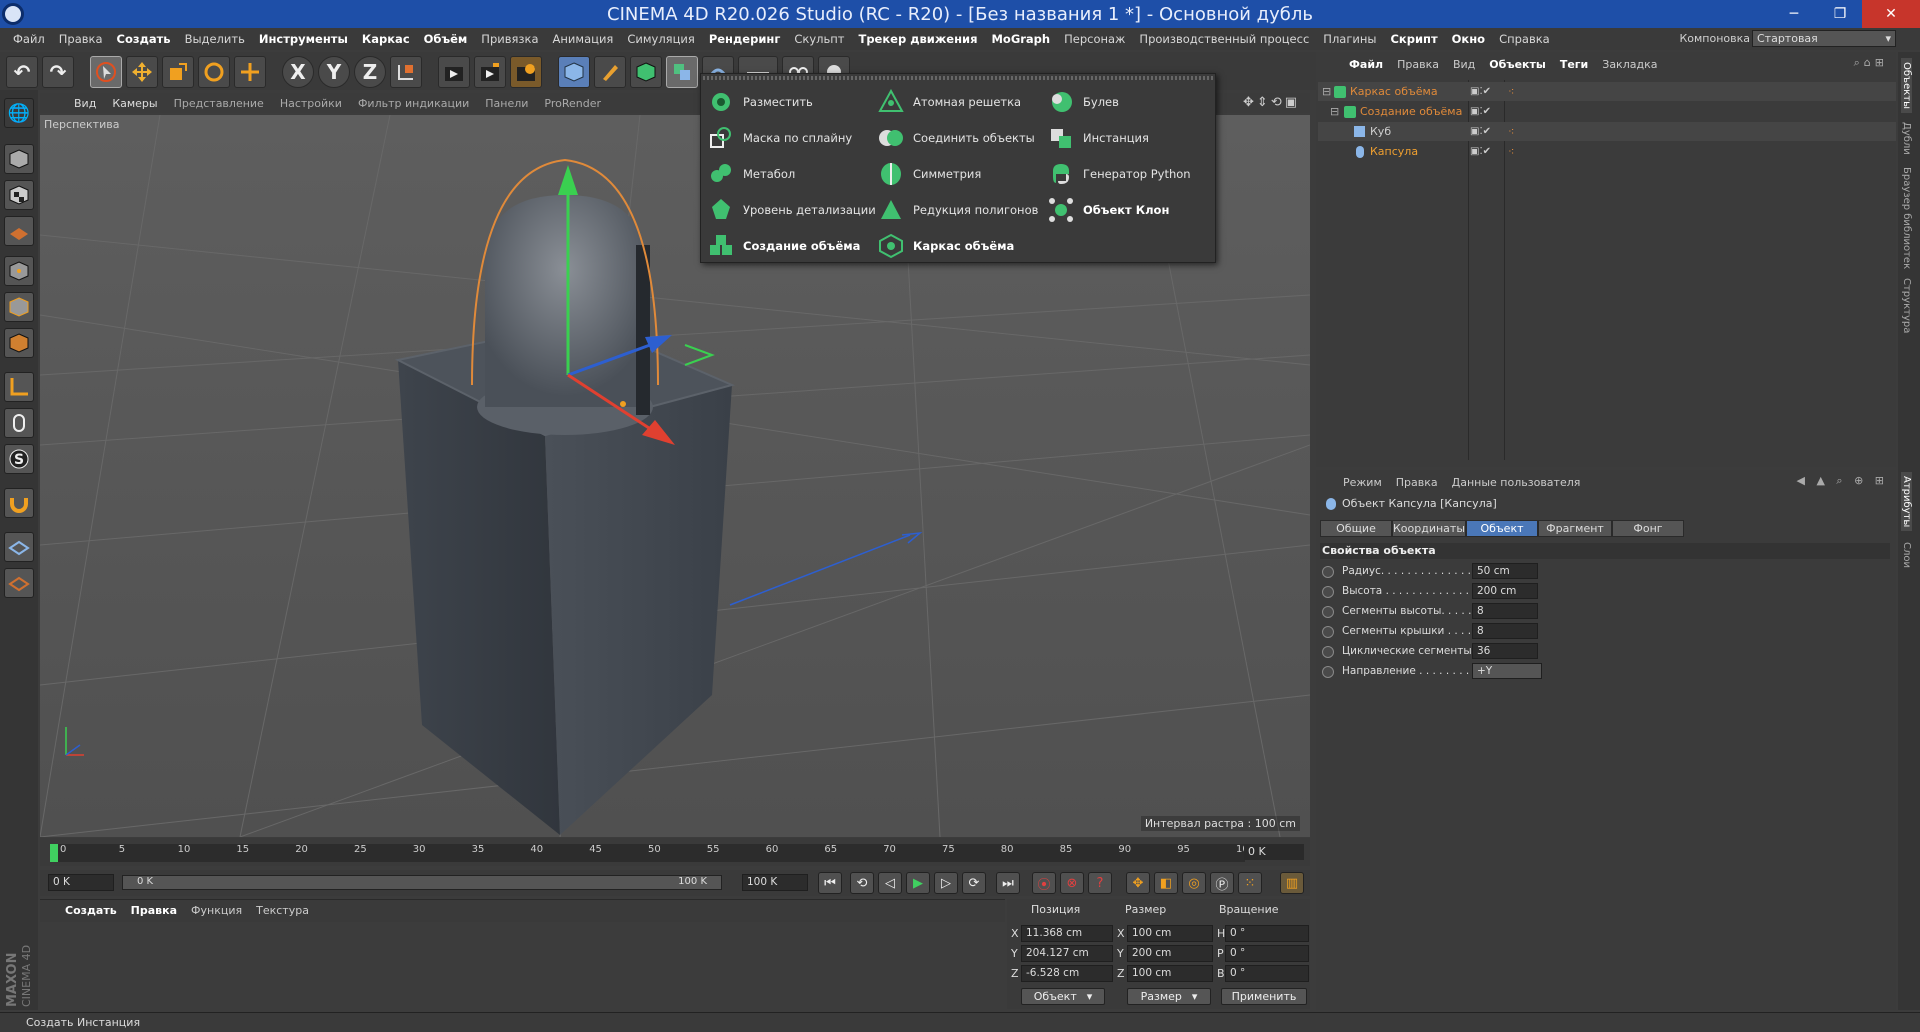  What do you see at coordinates (413, 103) in the screenshot?
I see `viewport-menu-filter: Фильтр индикации` at bounding box center [413, 103].